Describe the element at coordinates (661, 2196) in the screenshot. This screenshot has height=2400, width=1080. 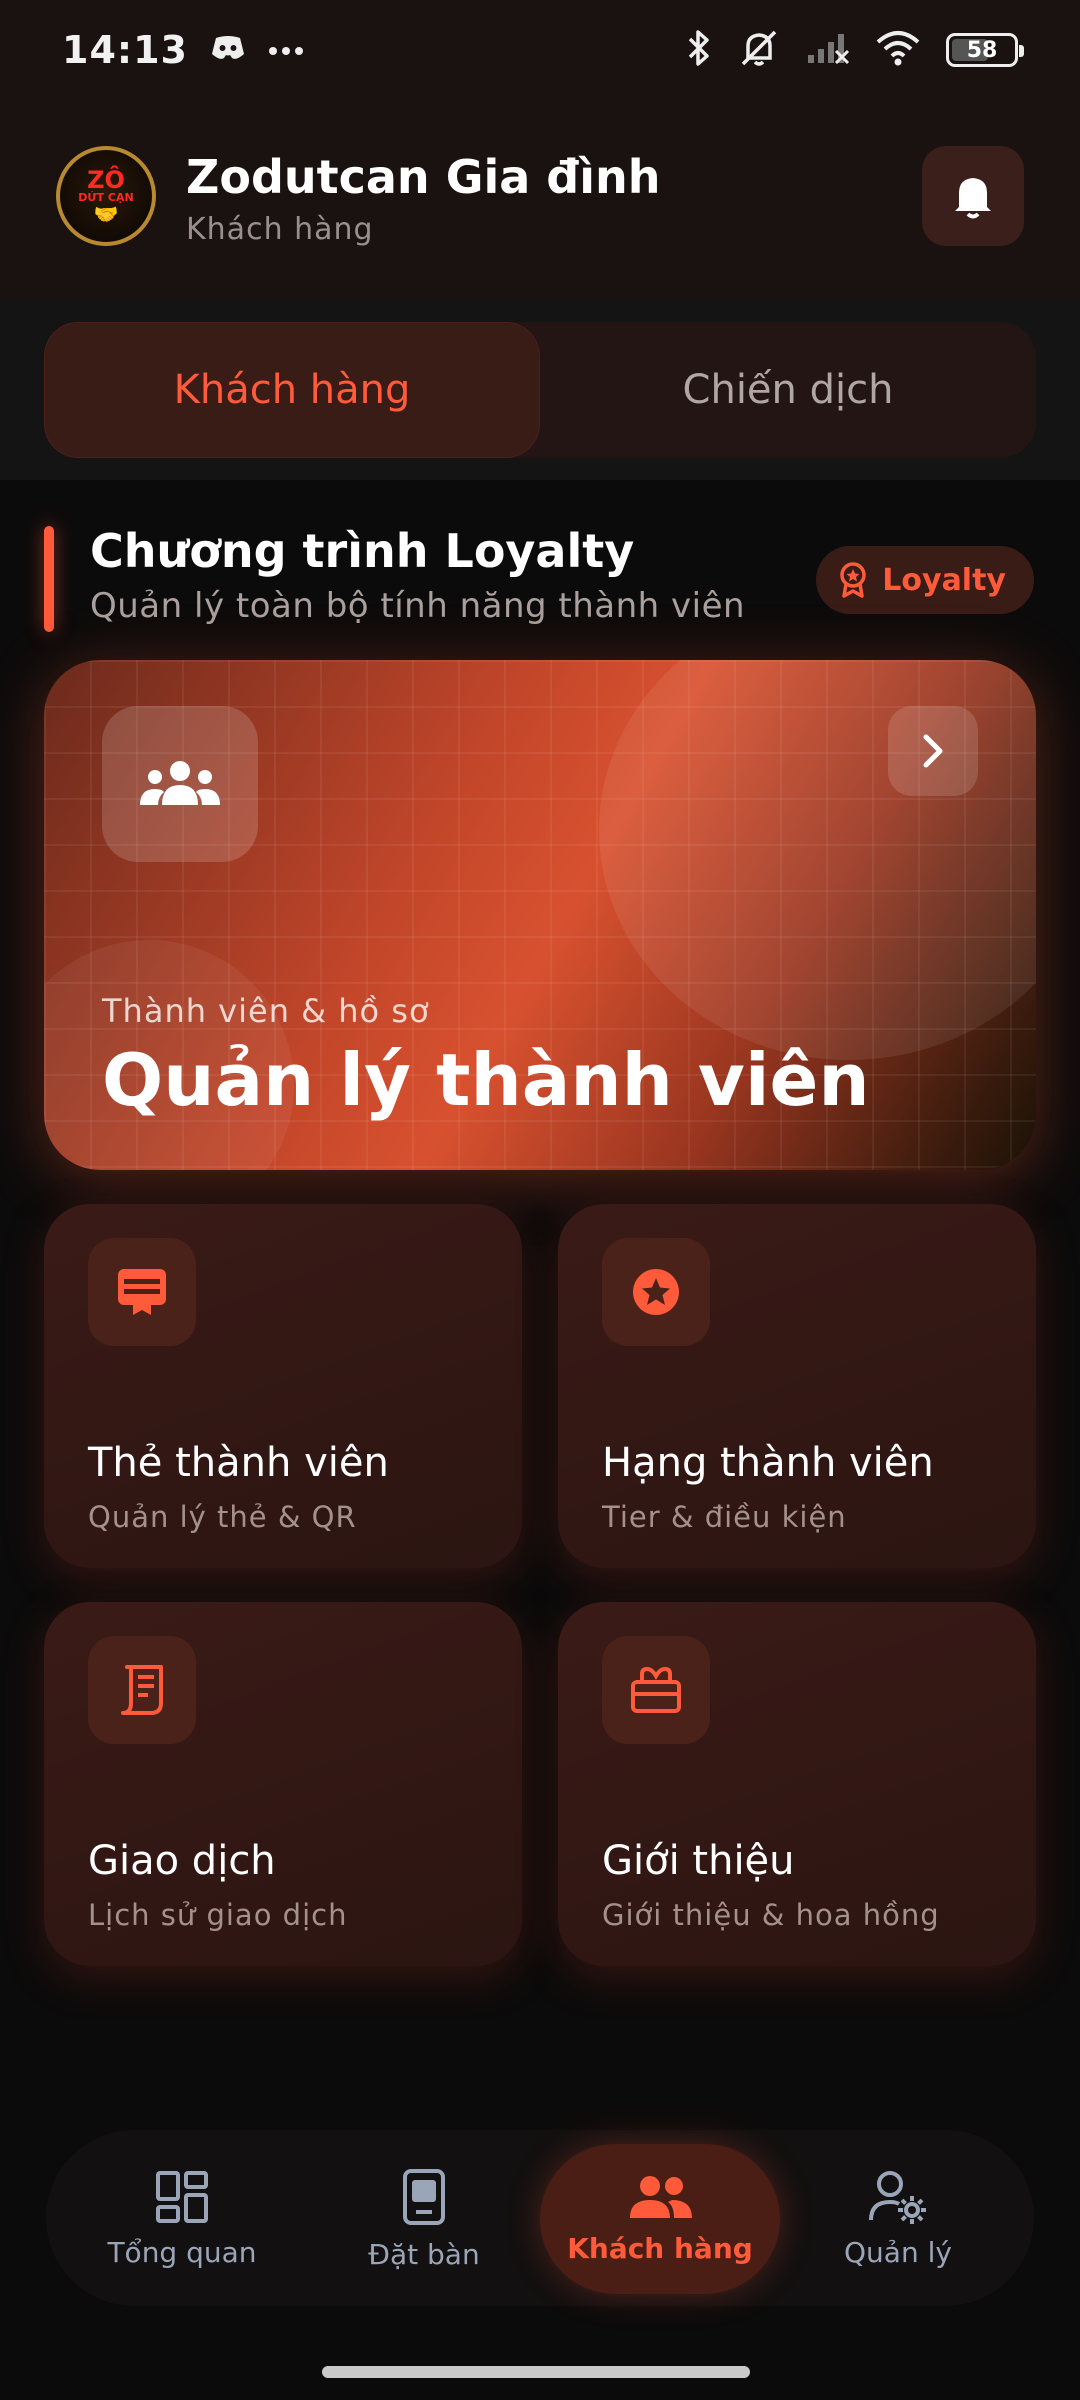
I see `customers-icon` at that location.